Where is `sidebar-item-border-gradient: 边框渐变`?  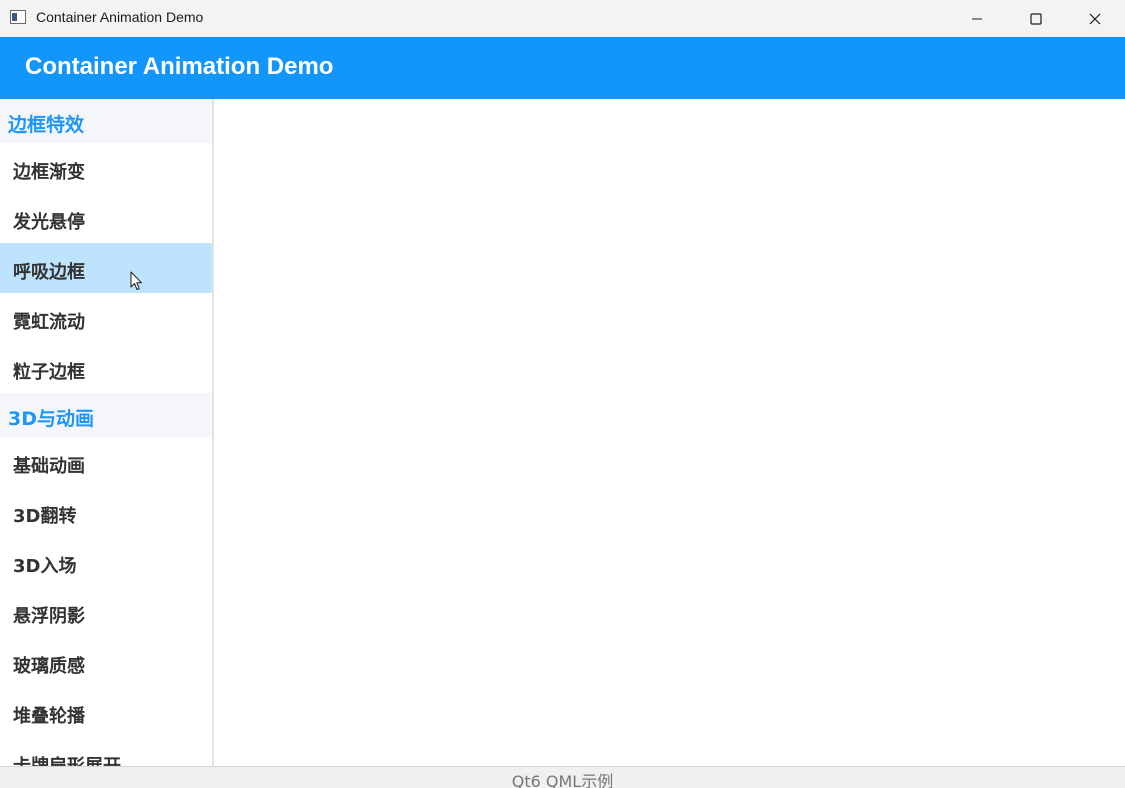
sidebar-item-border-gradient: 边框渐变 is located at coordinates (106, 168).